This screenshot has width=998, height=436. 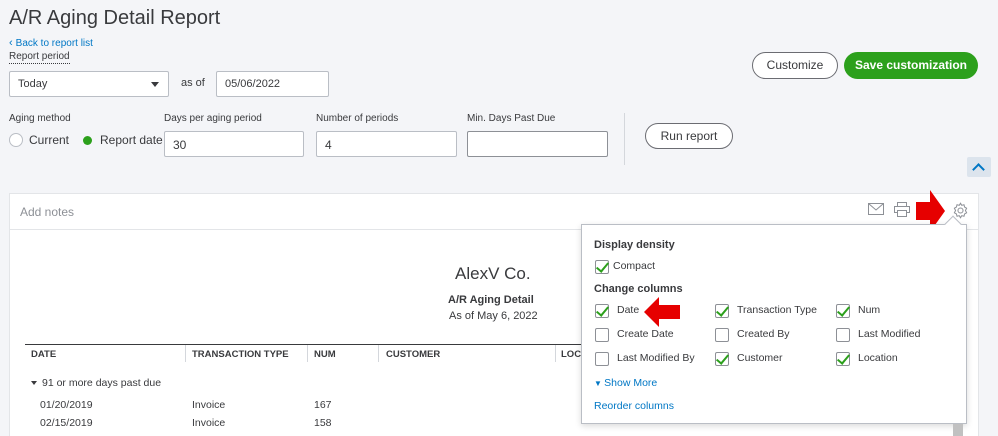 What do you see at coordinates (11, 43) in the screenshot?
I see `chevron-left-icon: ‹` at bounding box center [11, 43].